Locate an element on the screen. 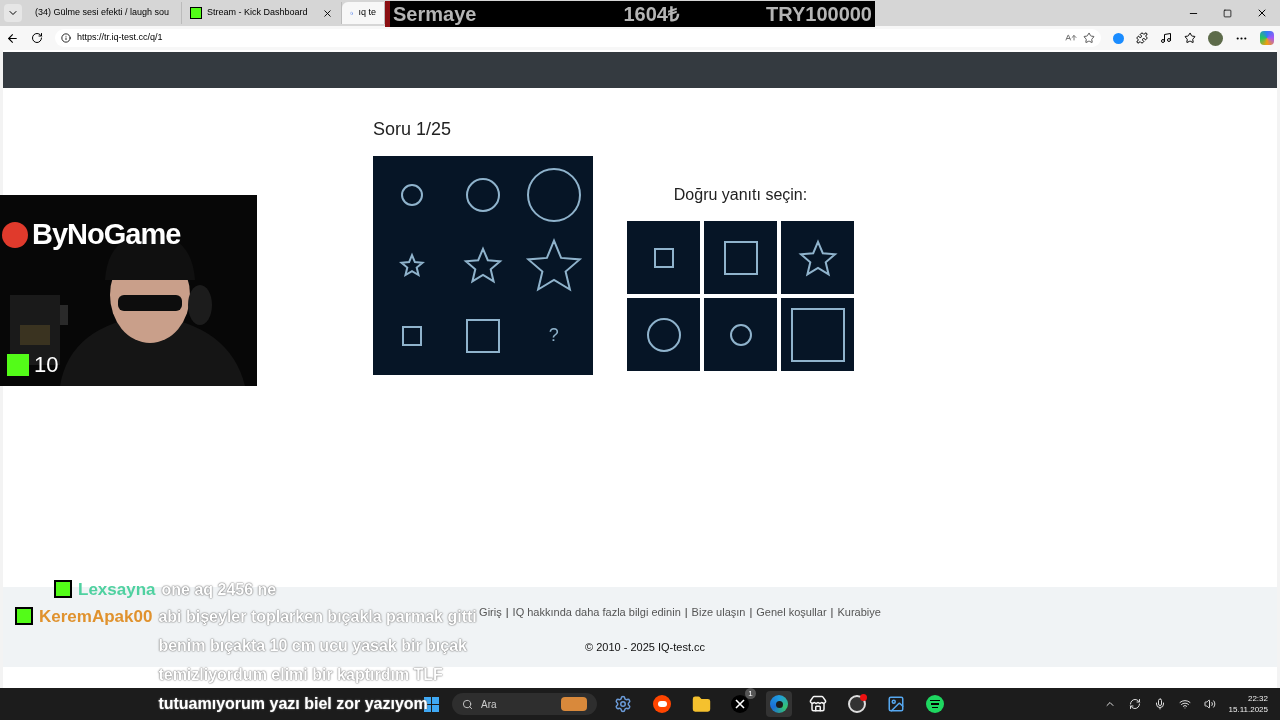 Image resolution: width=1280 pixels, height=720 pixels. chat-message-line: temizliyordum elimi bir kaptırdım TLF is located at coordinates (300, 675).